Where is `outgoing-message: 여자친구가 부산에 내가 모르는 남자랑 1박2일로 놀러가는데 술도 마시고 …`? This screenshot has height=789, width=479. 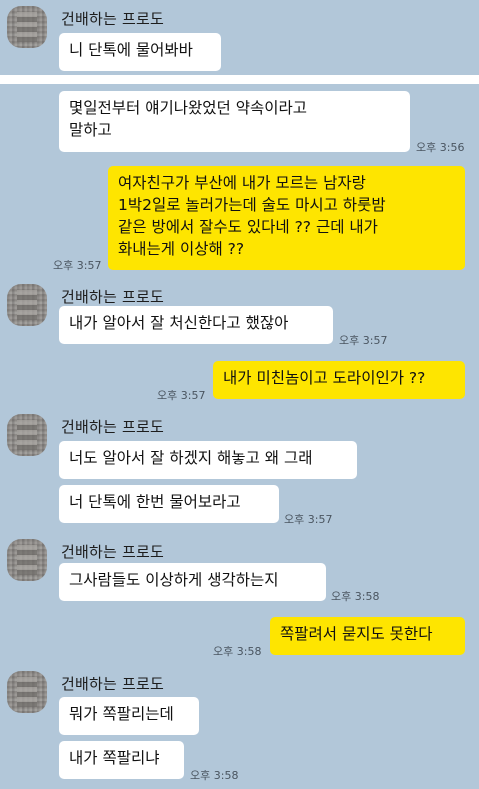
outgoing-message: 여자친구가 부산에 내가 모르는 남자랑 1박2일로 놀러가는데 술도 마시고 … is located at coordinates (286, 218).